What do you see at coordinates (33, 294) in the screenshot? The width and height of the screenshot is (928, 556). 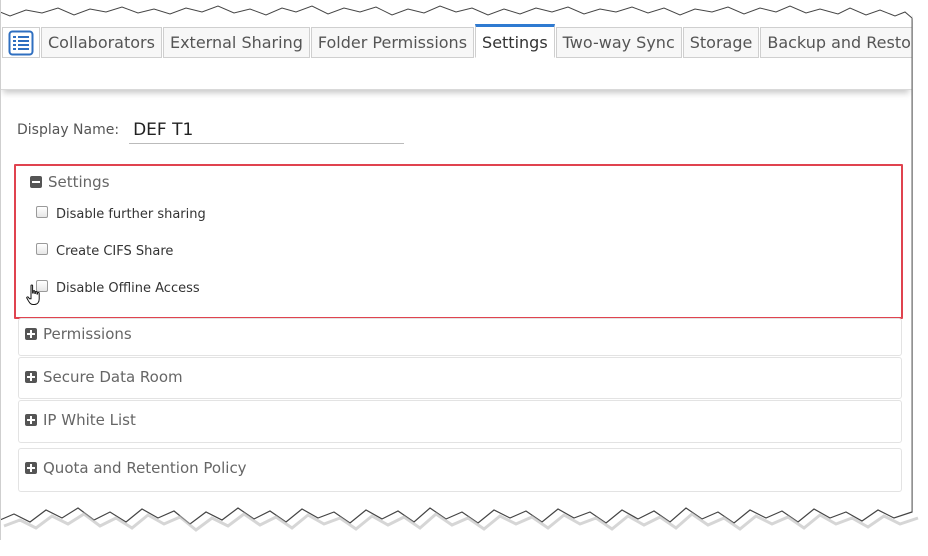 I see `hand-cursor-icon` at bounding box center [33, 294].